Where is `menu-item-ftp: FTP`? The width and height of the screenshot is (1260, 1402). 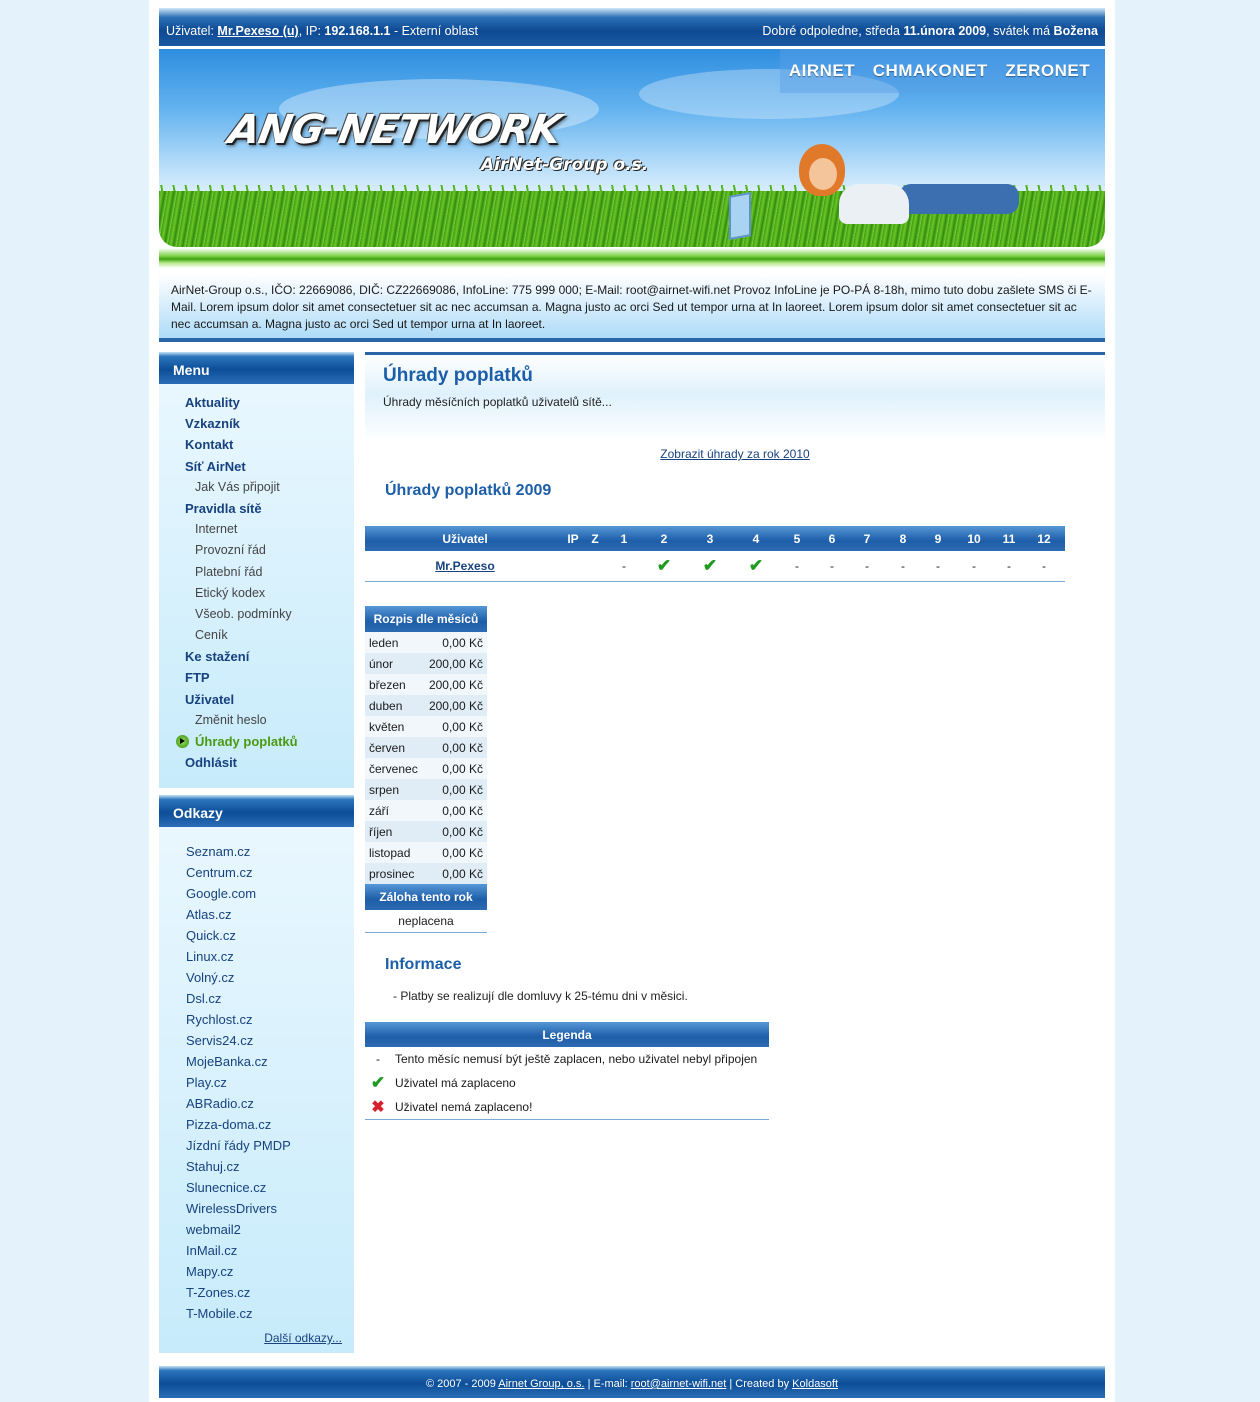 menu-item-ftp: FTP is located at coordinates (256, 677).